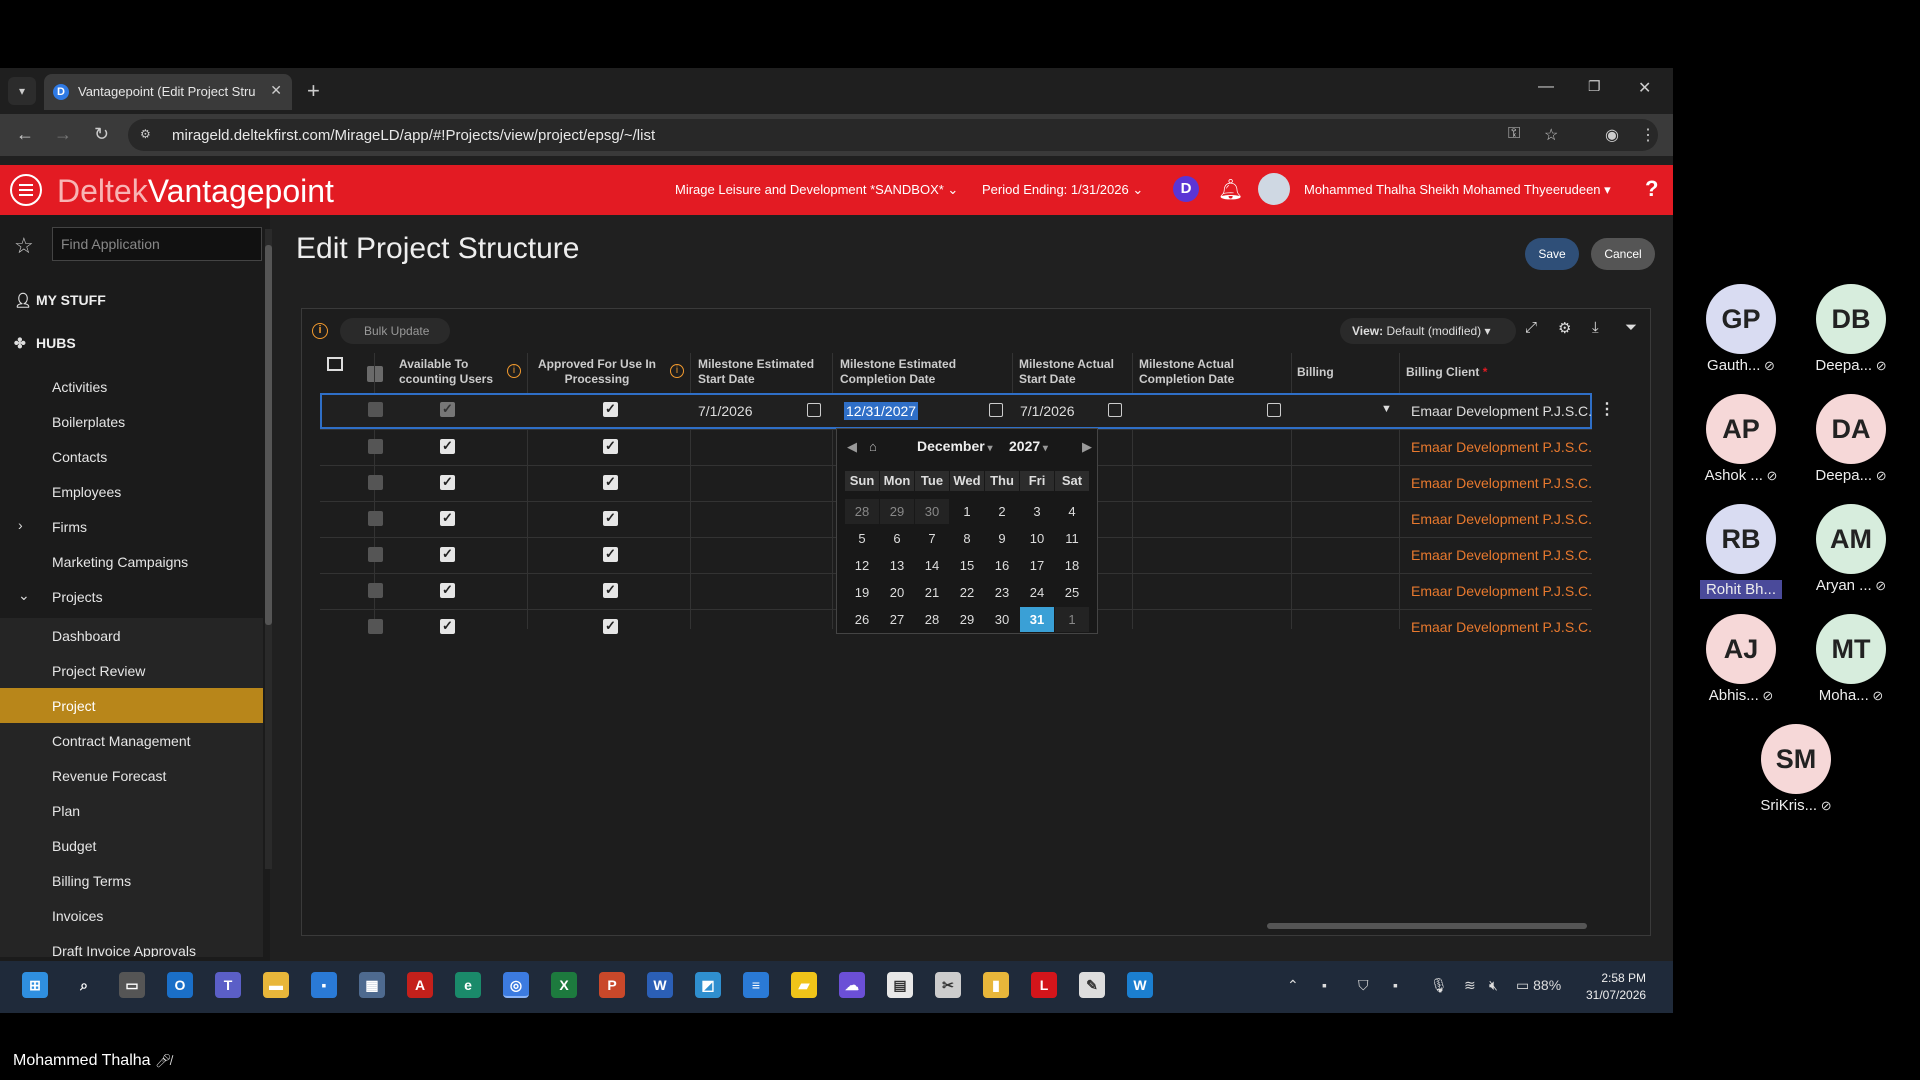 The width and height of the screenshot is (1920, 1080). Describe the element at coordinates (1851, 549) in the screenshot. I see `participant-tile: AM Aryan ... ⊘` at that location.